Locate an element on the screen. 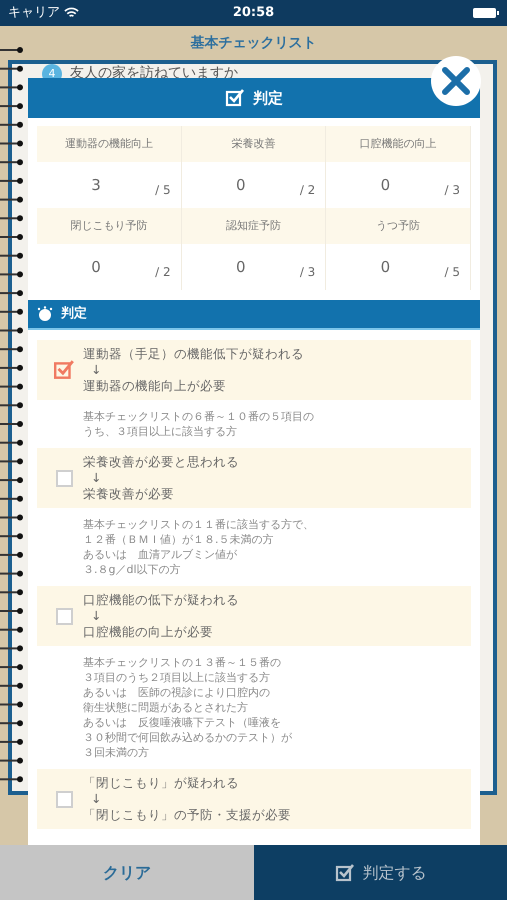 Image resolution: width=507 pixels, height=900 pixels. page-title: 基本チェックリスト is located at coordinates (253, 43).